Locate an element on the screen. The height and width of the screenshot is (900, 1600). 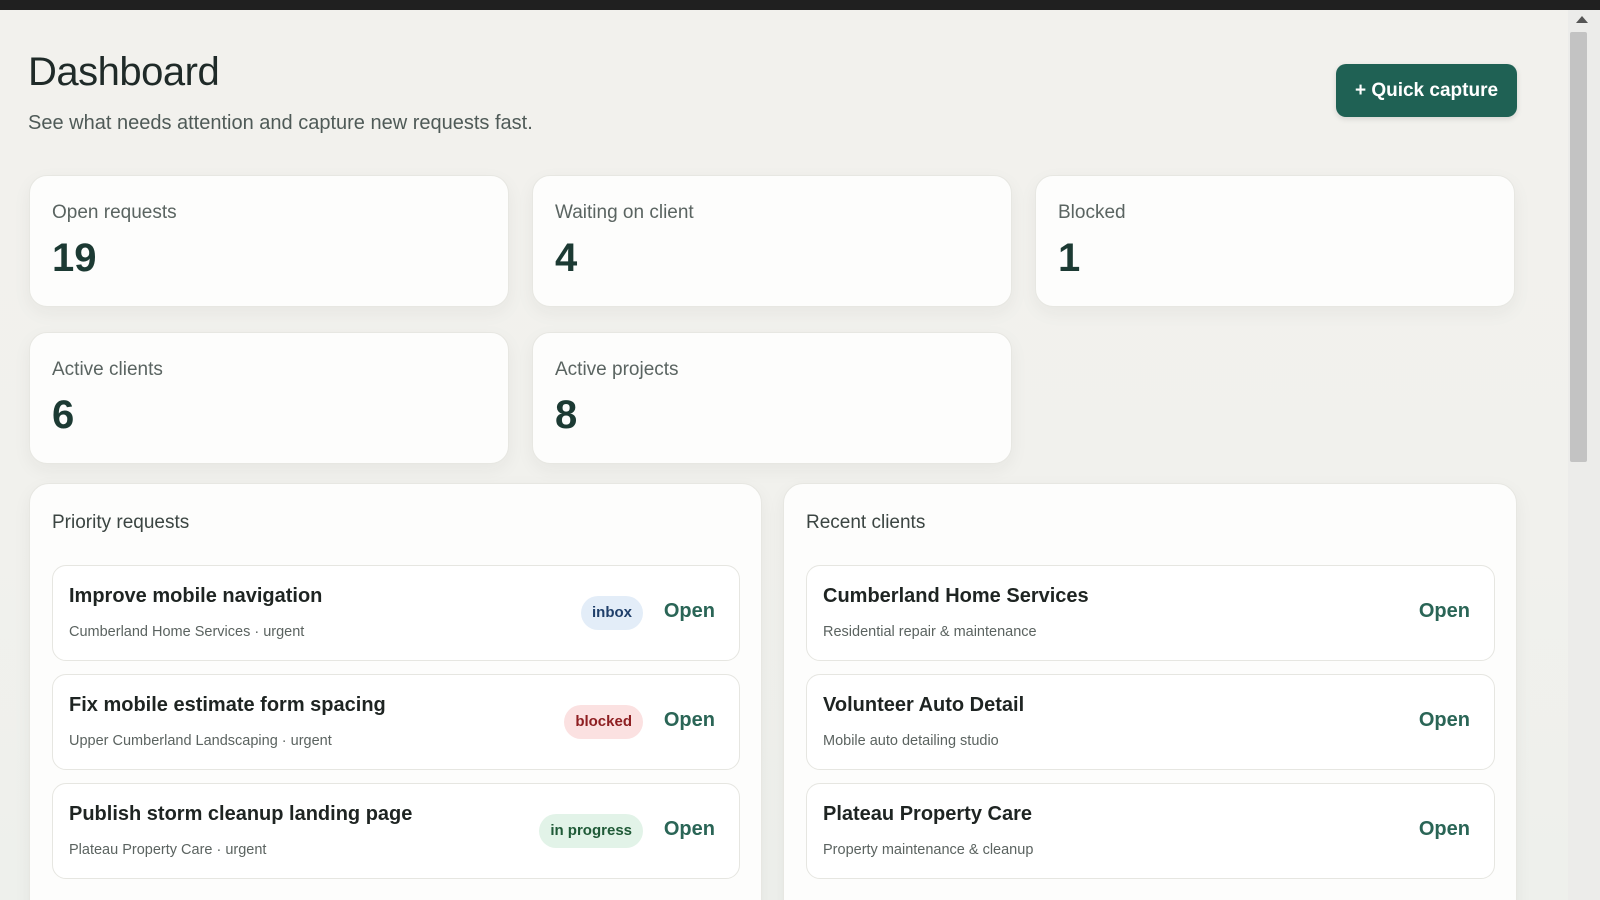
stat-card-blocked: Blocked 1 is located at coordinates (1275, 241).